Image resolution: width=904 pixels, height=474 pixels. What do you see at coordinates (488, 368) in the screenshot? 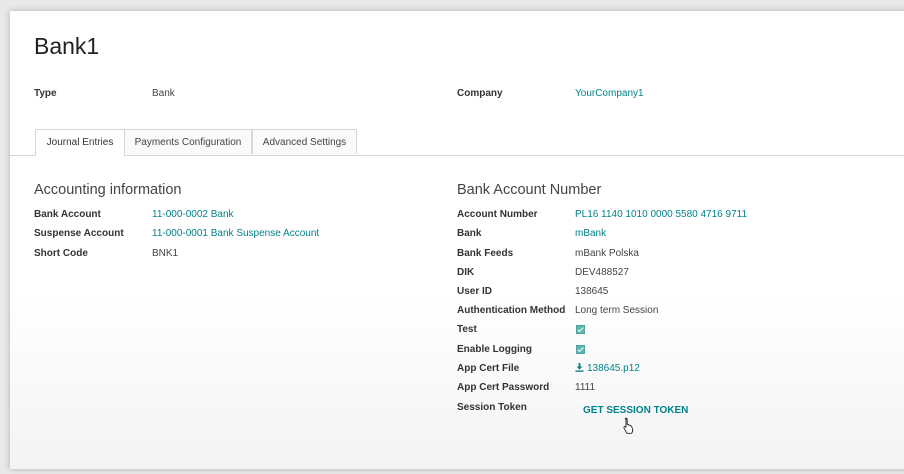
I see `app-cert-file-label: App Cert File` at bounding box center [488, 368].